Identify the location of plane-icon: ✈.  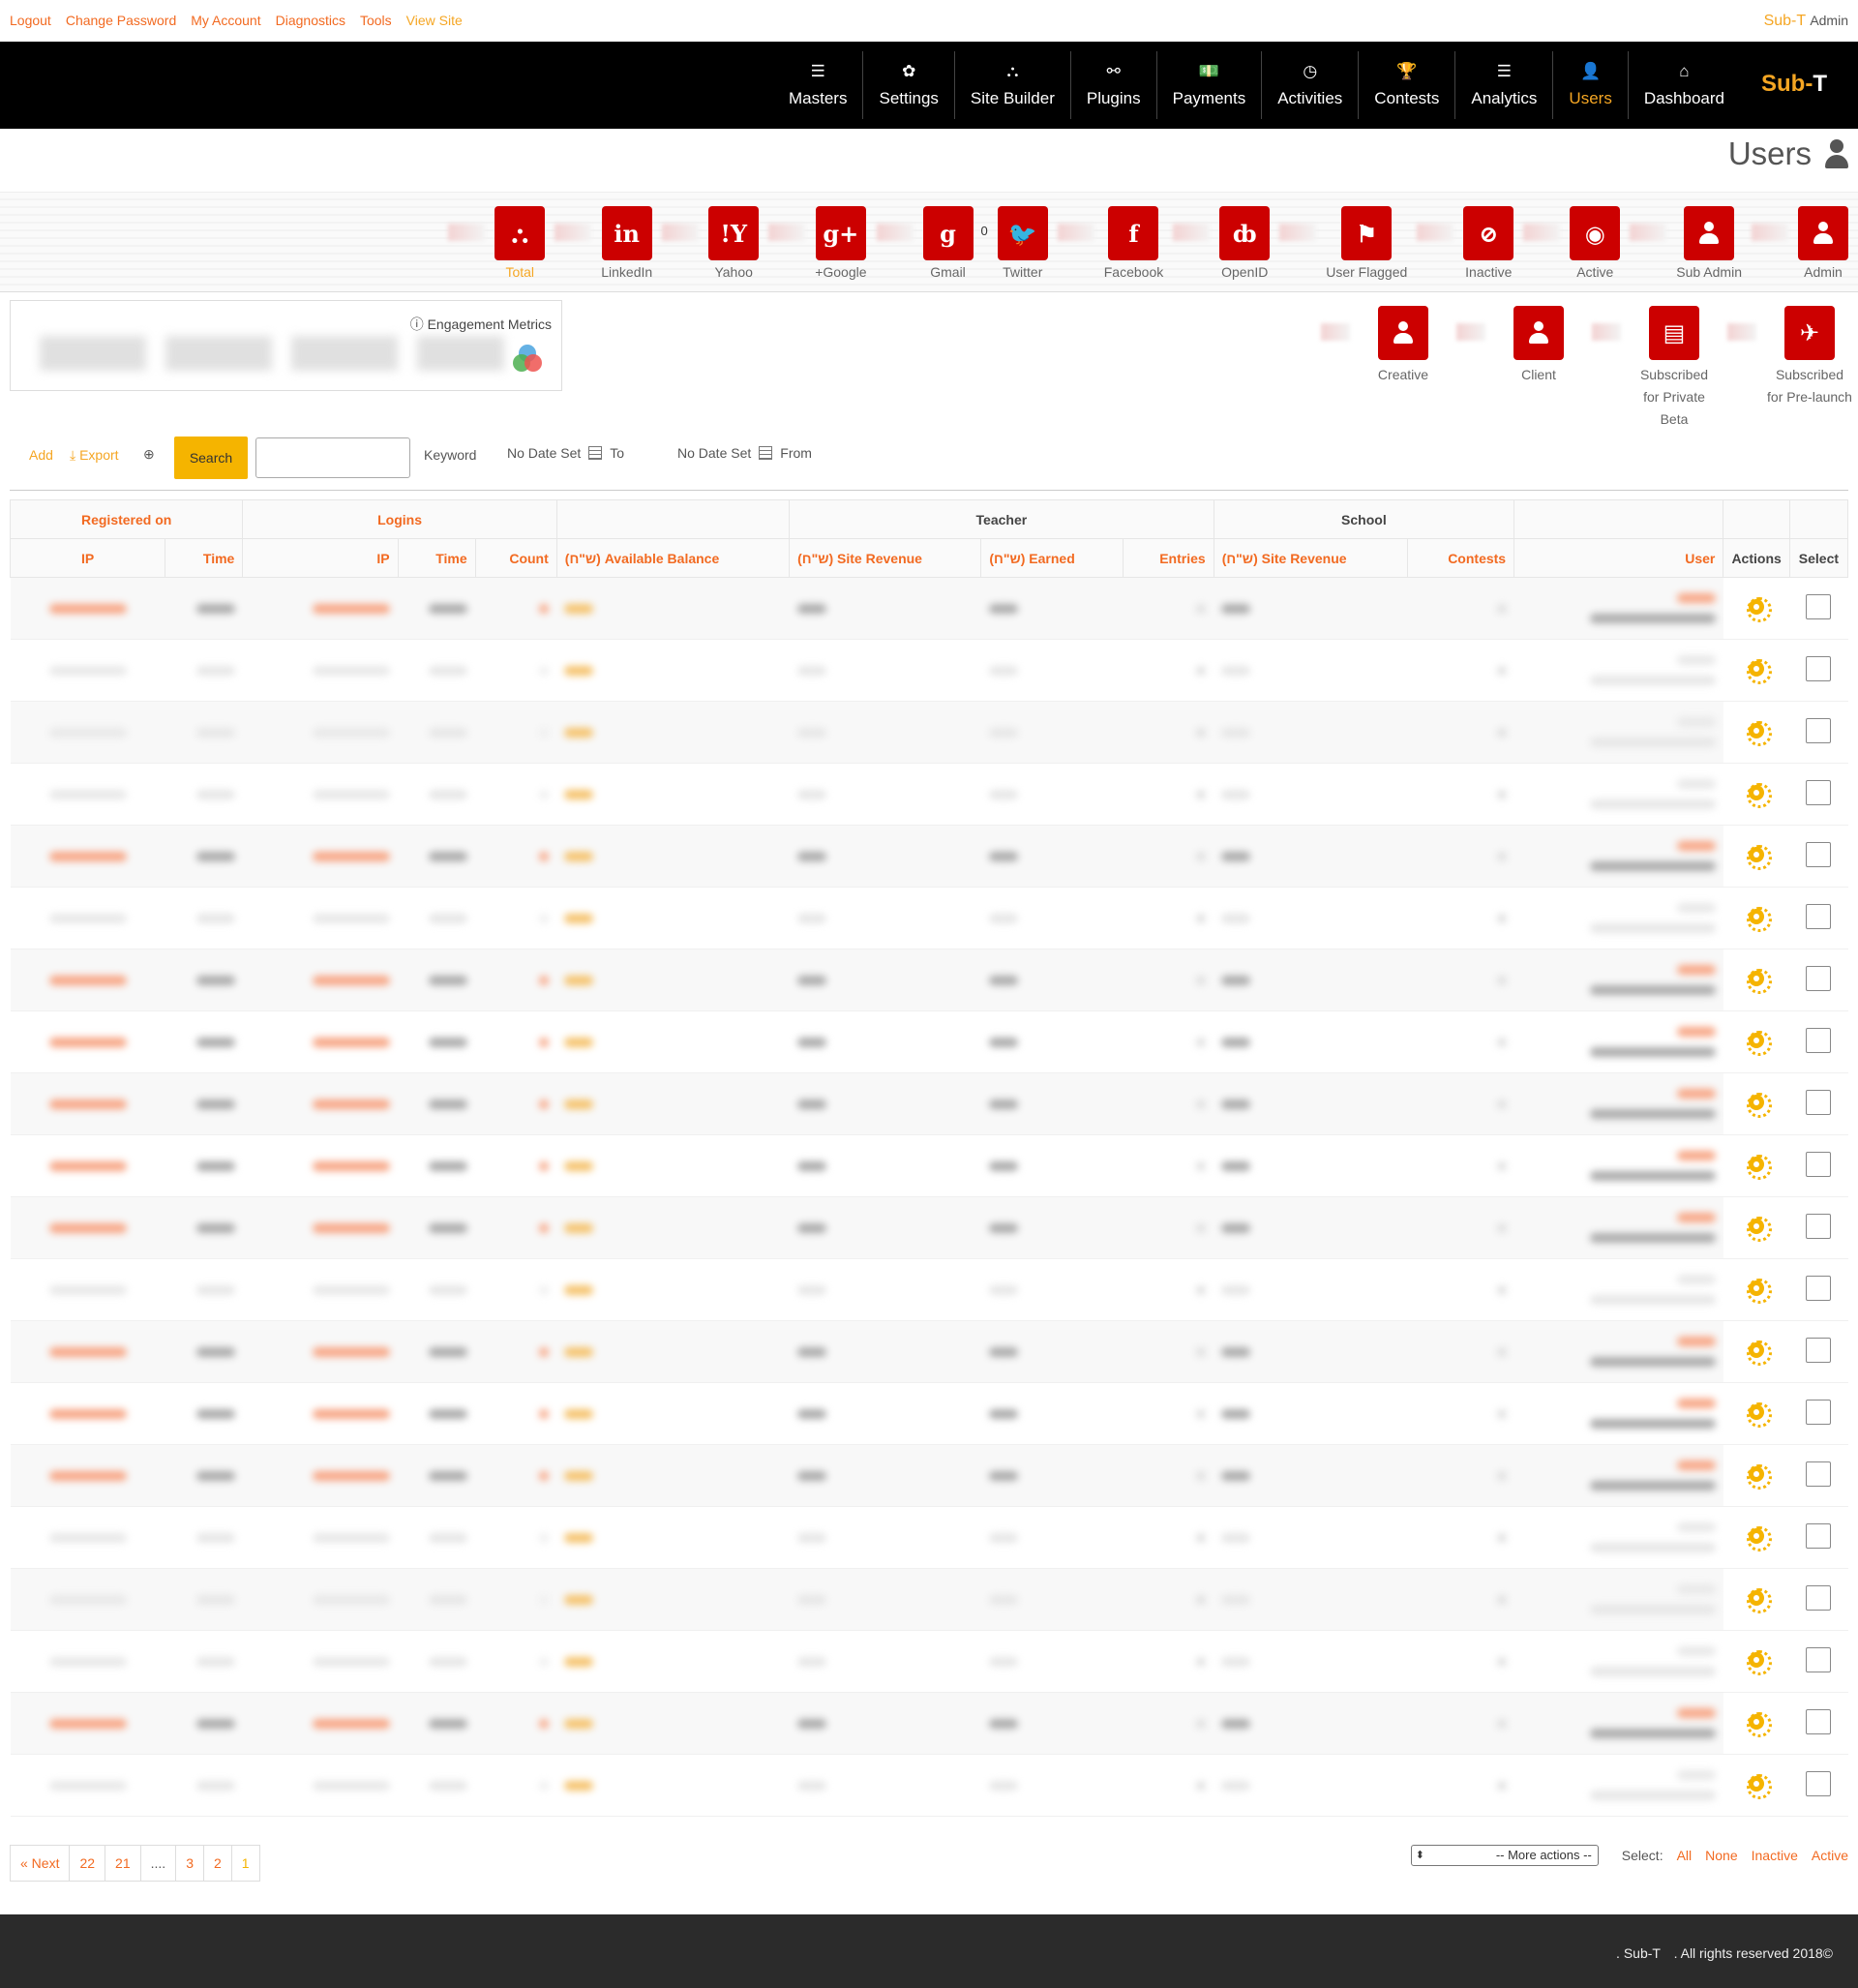
(1809, 333).